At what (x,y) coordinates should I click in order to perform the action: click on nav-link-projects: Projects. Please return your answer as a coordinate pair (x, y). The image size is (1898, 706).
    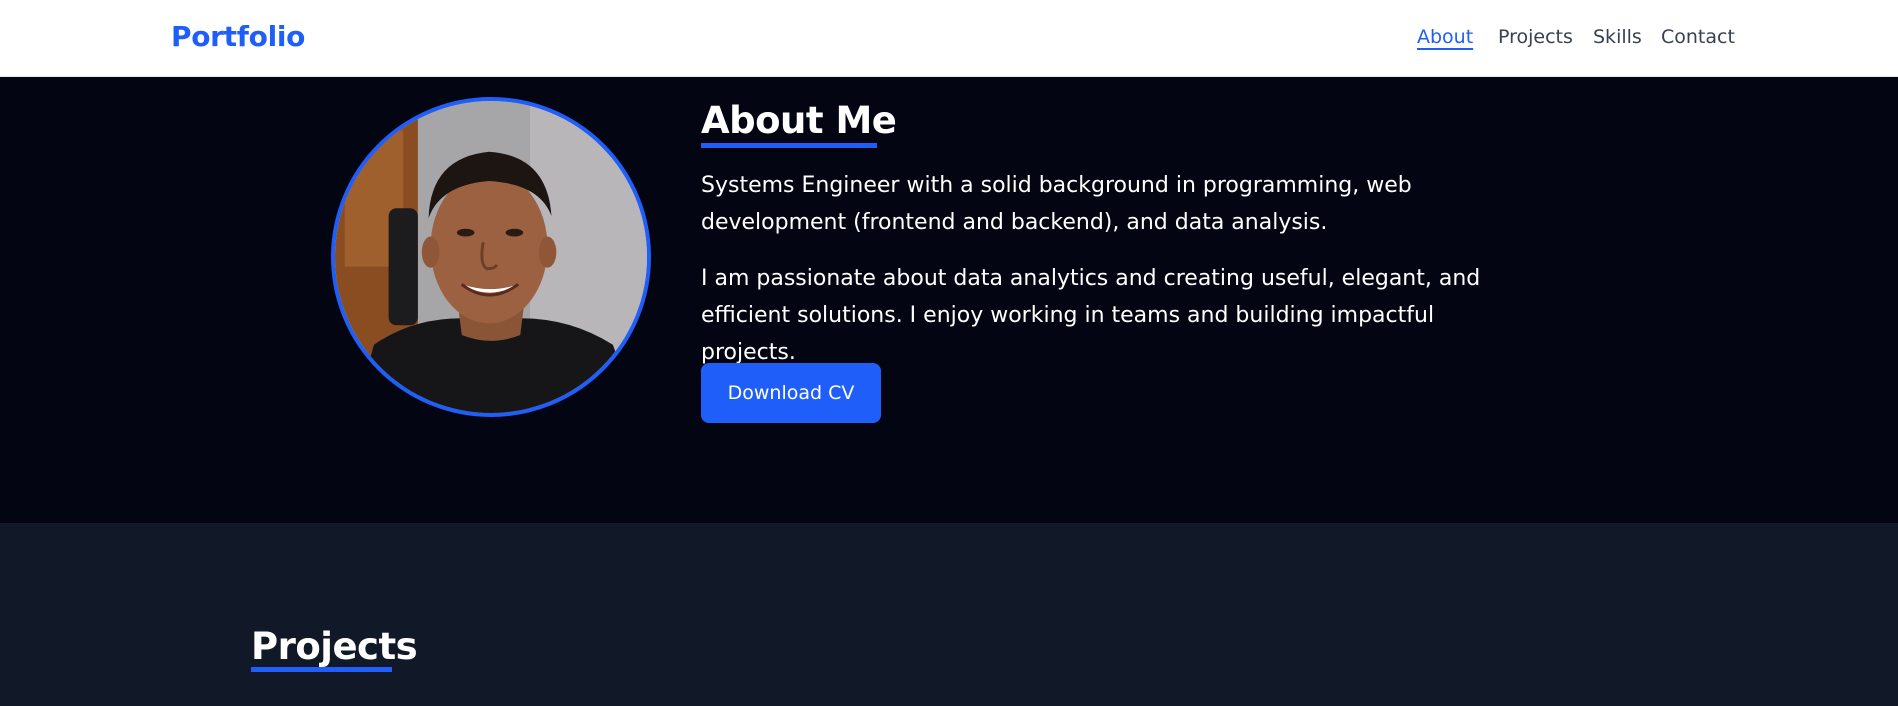
    Looking at the image, I should click on (1535, 37).